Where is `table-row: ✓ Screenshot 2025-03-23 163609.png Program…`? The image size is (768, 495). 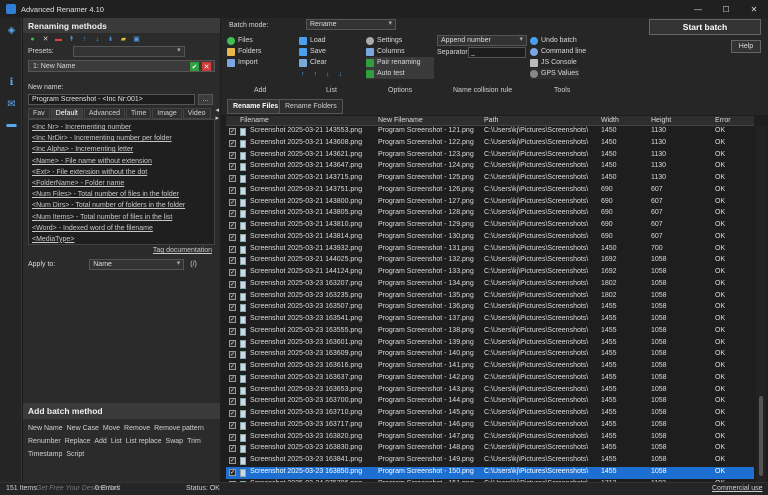 table-row: ✓ Screenshot 2025-03-23 163609.png Program… is located at coordinates (490, 355).